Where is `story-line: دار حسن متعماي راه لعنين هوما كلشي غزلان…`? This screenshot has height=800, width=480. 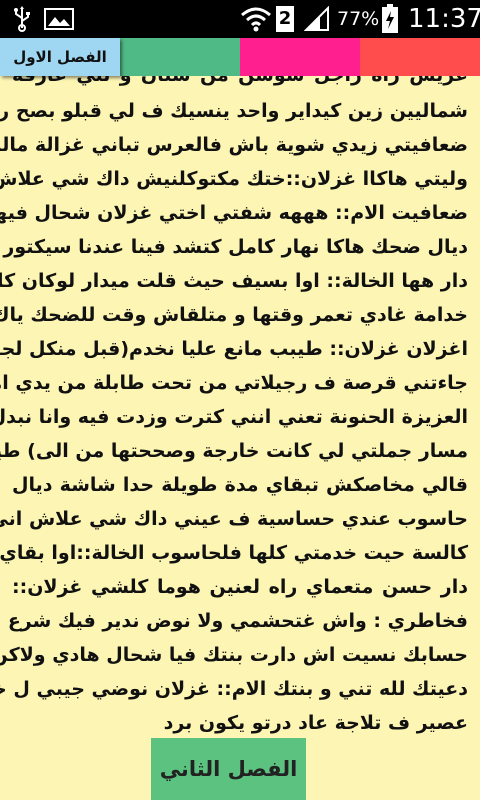 story-line: دار حسن متعماي راه لعنين هوما كلشي غزلان… is located at coordinates (240, 587).